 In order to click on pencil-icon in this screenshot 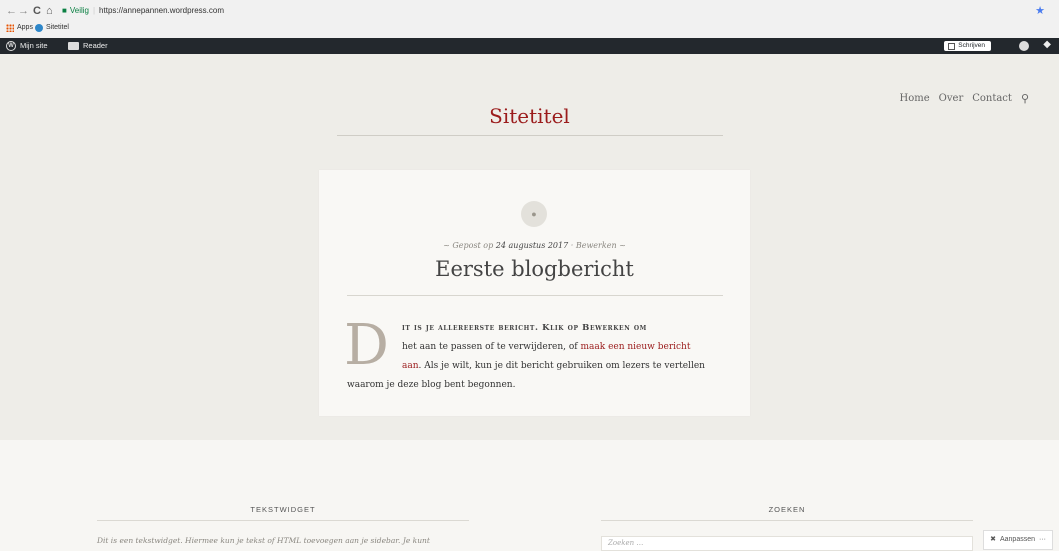, I will do `click(952, 46)`.